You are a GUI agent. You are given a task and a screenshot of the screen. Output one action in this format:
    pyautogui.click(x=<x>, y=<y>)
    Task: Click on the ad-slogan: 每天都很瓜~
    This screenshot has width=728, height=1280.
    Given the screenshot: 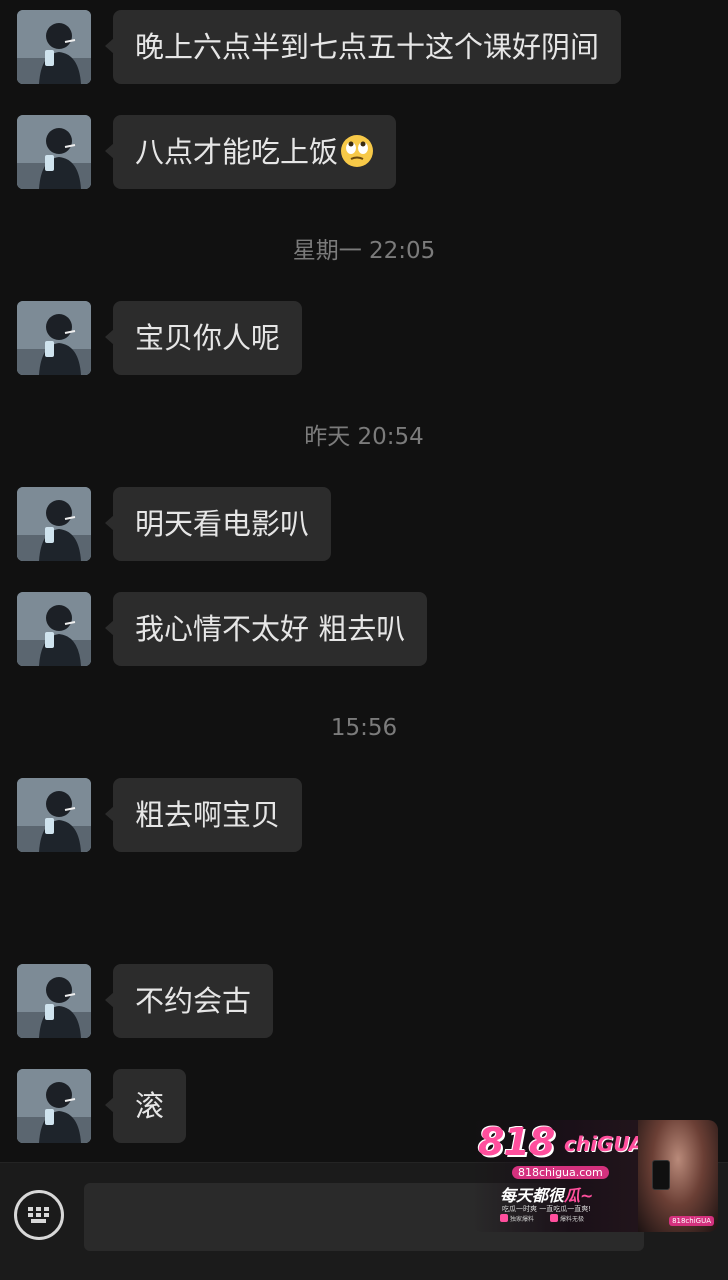 What is the action you would take?
    pyautogui.click(x=546, y=1194)
    